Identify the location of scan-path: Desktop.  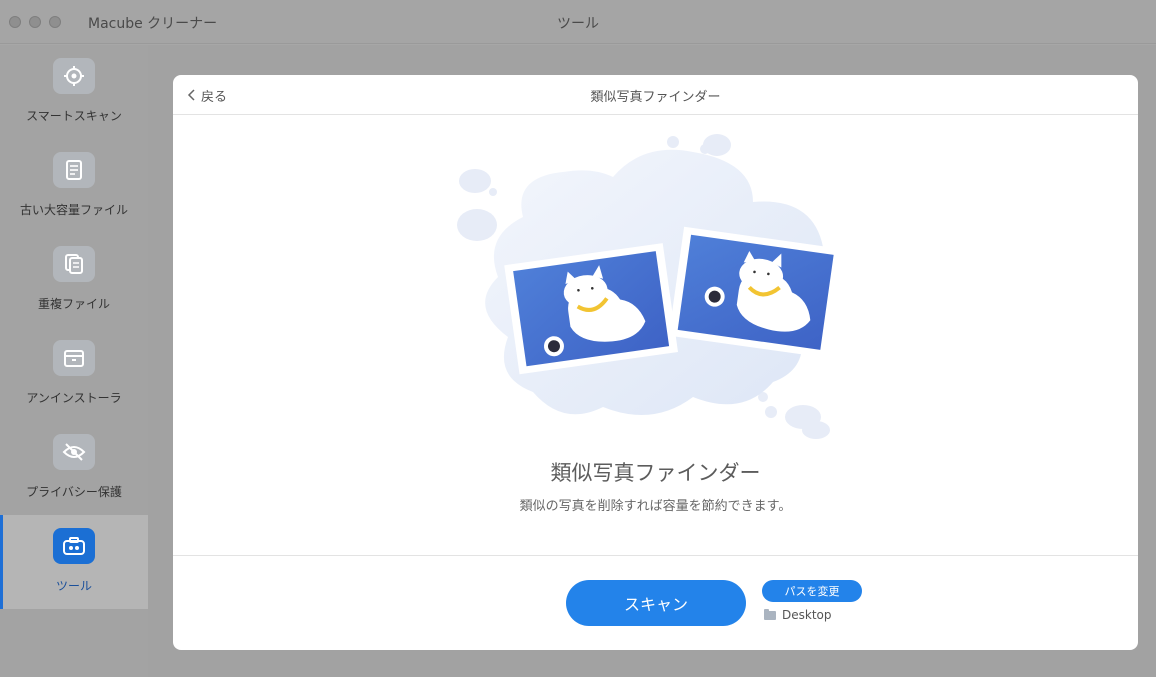
(798, 615).